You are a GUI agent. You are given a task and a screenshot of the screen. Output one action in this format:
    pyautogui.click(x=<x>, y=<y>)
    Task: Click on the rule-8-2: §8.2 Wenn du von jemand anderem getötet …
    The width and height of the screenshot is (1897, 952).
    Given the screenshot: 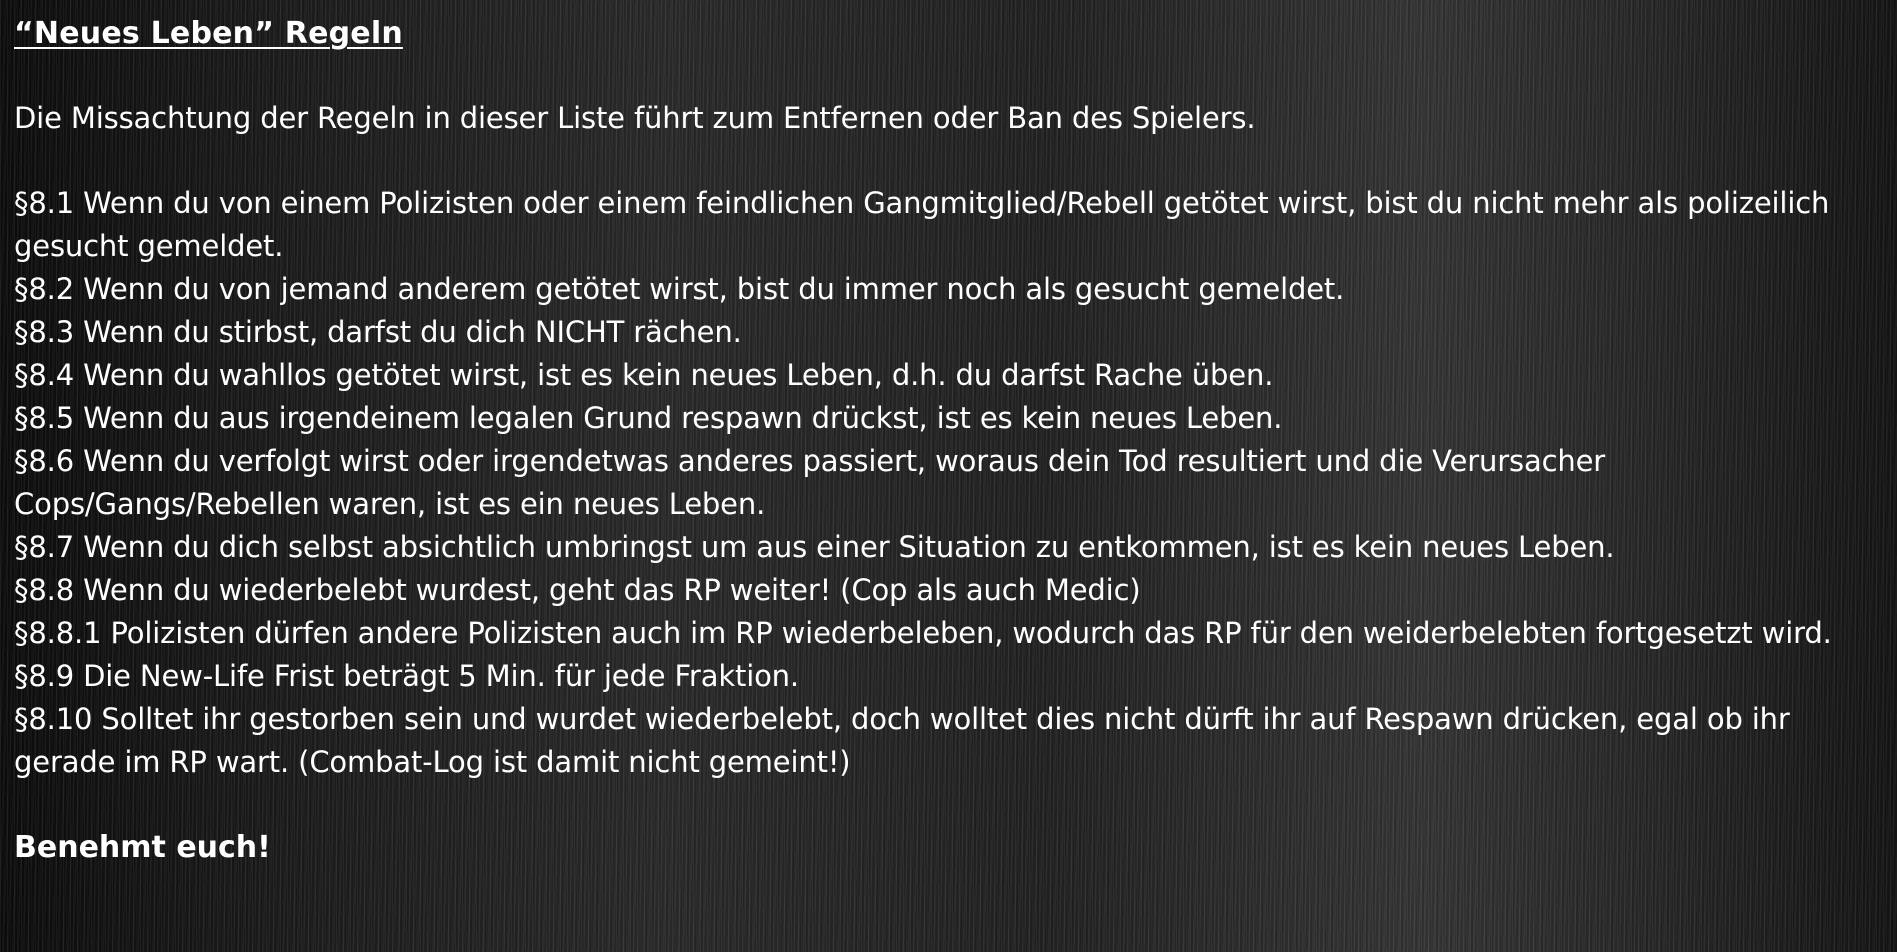 What is the action you would take?
    pyautogui.click(x=679, y=289)
    